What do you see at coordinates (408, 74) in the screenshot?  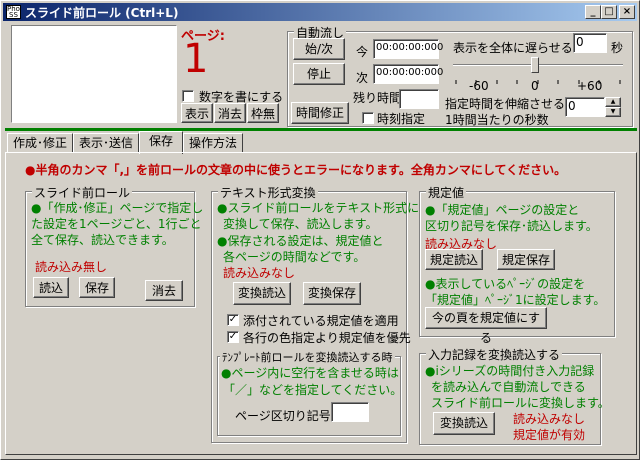 I see `next-time-field: 00:00:00:000` at bounding box center [408, 74].